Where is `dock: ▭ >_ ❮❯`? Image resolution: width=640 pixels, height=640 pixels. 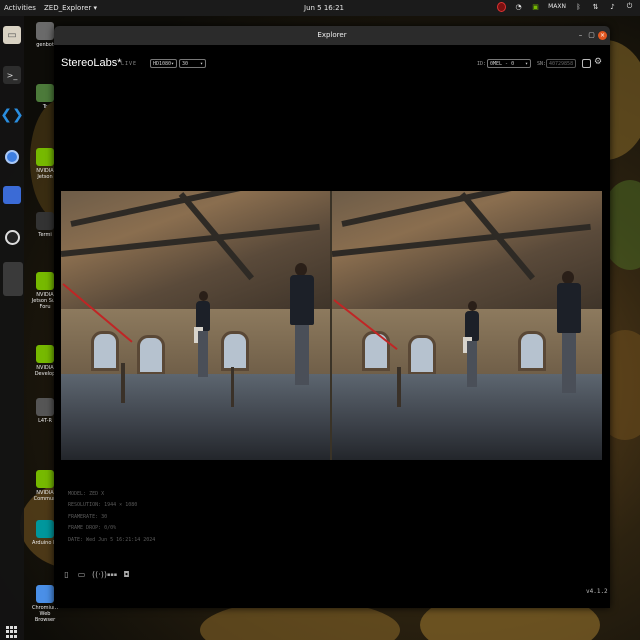
dock: ▭ >_ ❮❯ is located at coordinates (12, 328).